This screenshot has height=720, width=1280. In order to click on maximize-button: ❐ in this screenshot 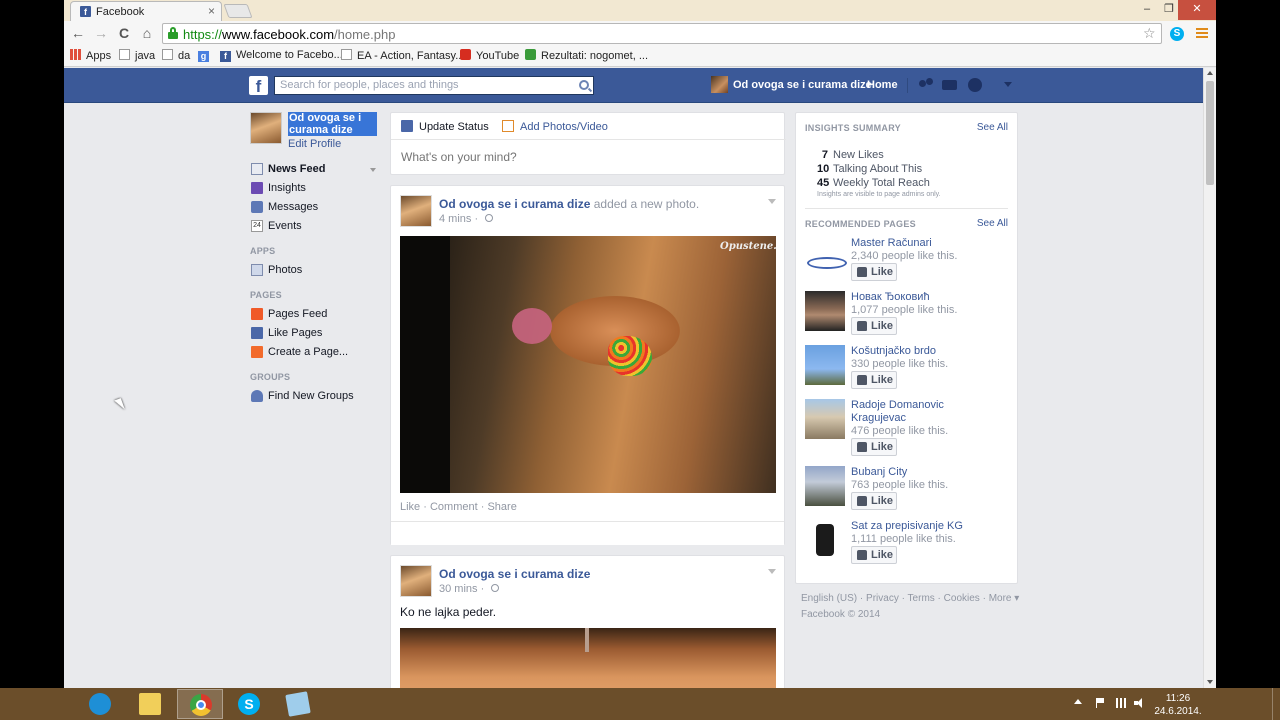, I will do `click(1169, 10)`.